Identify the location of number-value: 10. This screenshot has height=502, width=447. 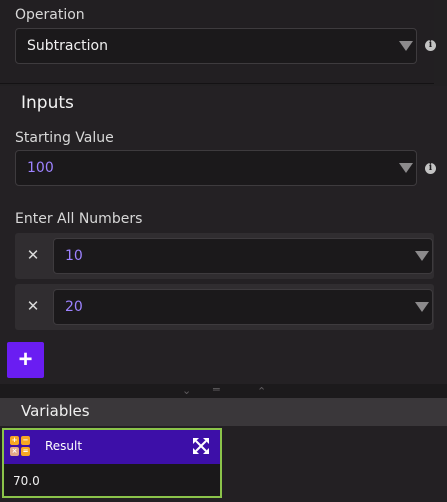
(74, 256).